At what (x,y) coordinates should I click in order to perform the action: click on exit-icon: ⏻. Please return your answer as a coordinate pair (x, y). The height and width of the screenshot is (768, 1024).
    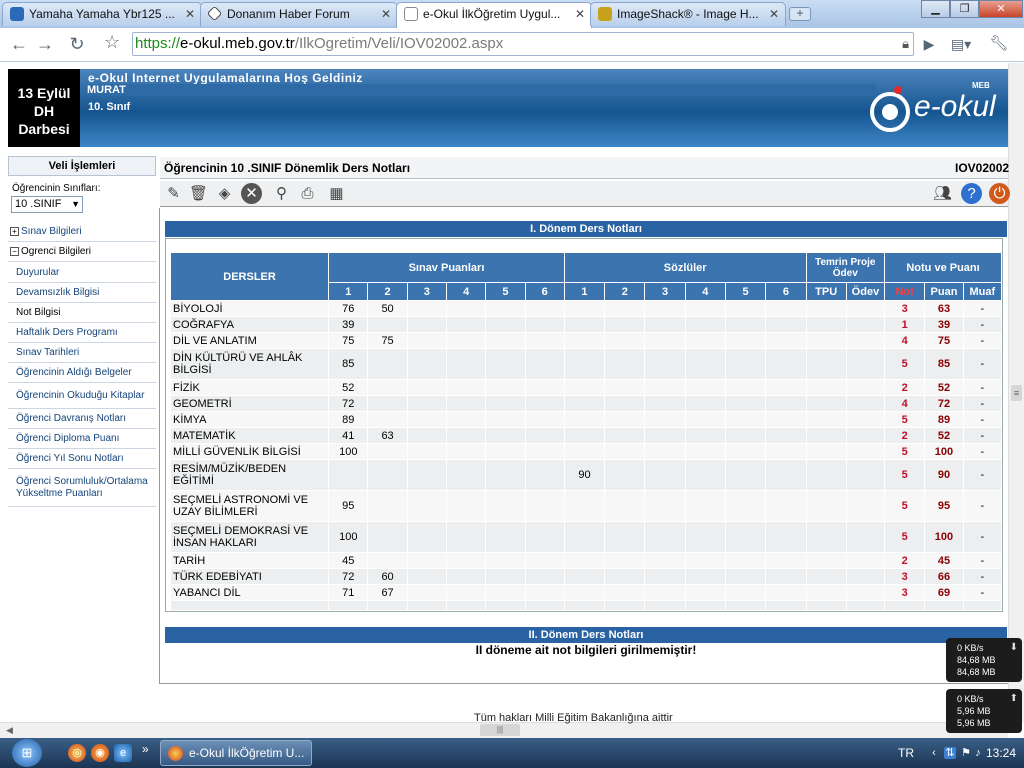
    Looking at the image, I should click on (999, 193).